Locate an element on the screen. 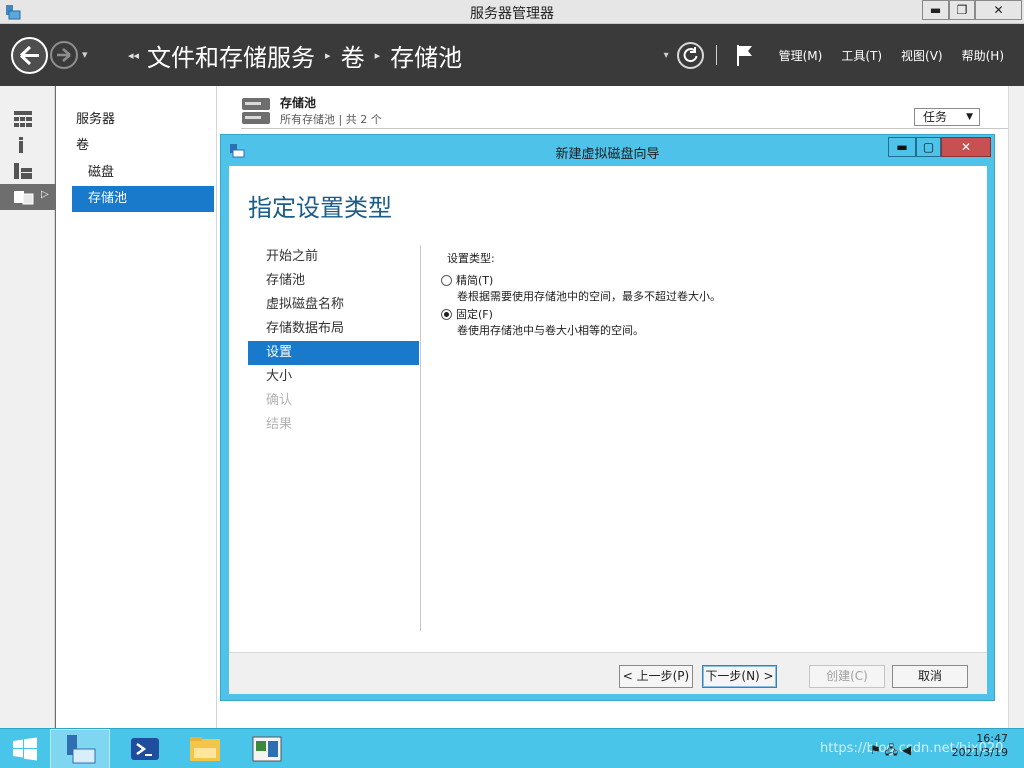  nav-item-disks: 磁盘 is located at coordinates (143, 173).